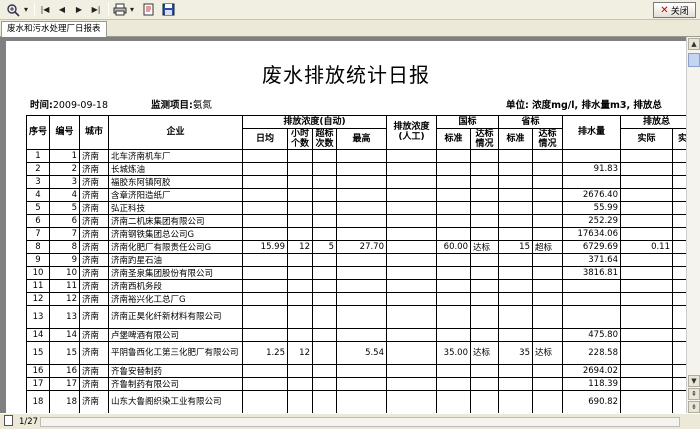 The height and width of the screenshot is (429, 700). Describe the element at coordinates (38, 168) in the screenshot. I see `cell-seq: 2` at that location.